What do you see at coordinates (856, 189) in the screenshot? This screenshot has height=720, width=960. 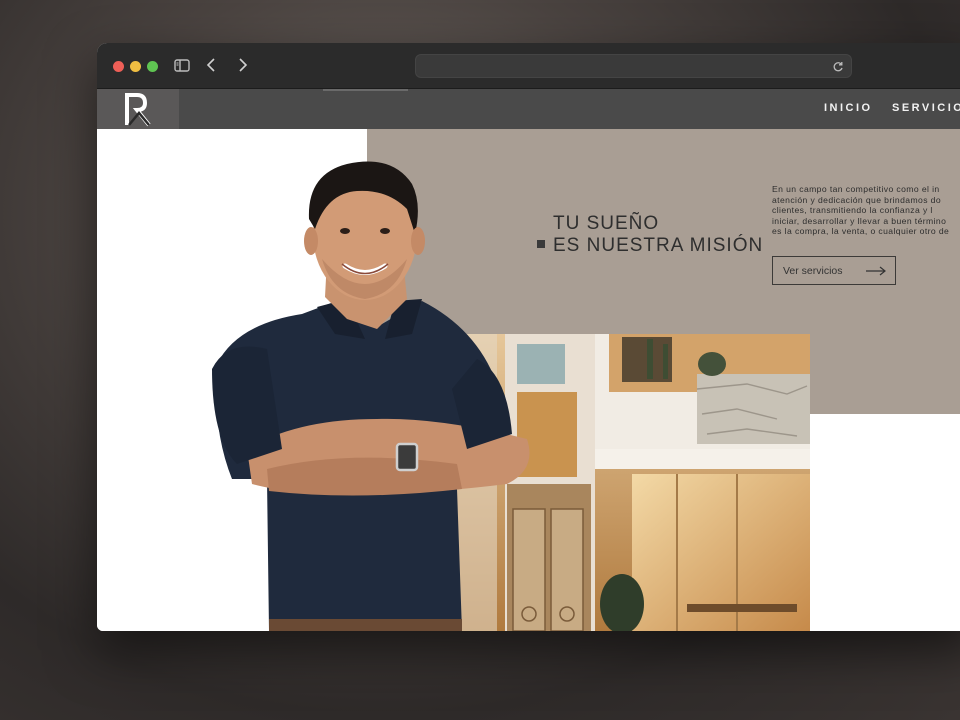 I see `paragraph-line: En un campo tan competitivo como el in` at bounding box center [856, 189].